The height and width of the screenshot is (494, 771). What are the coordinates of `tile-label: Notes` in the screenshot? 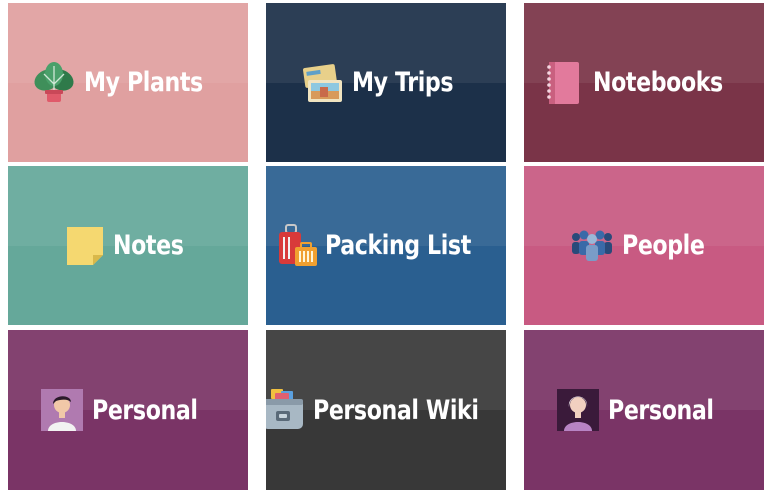 It's located at (148, 245).